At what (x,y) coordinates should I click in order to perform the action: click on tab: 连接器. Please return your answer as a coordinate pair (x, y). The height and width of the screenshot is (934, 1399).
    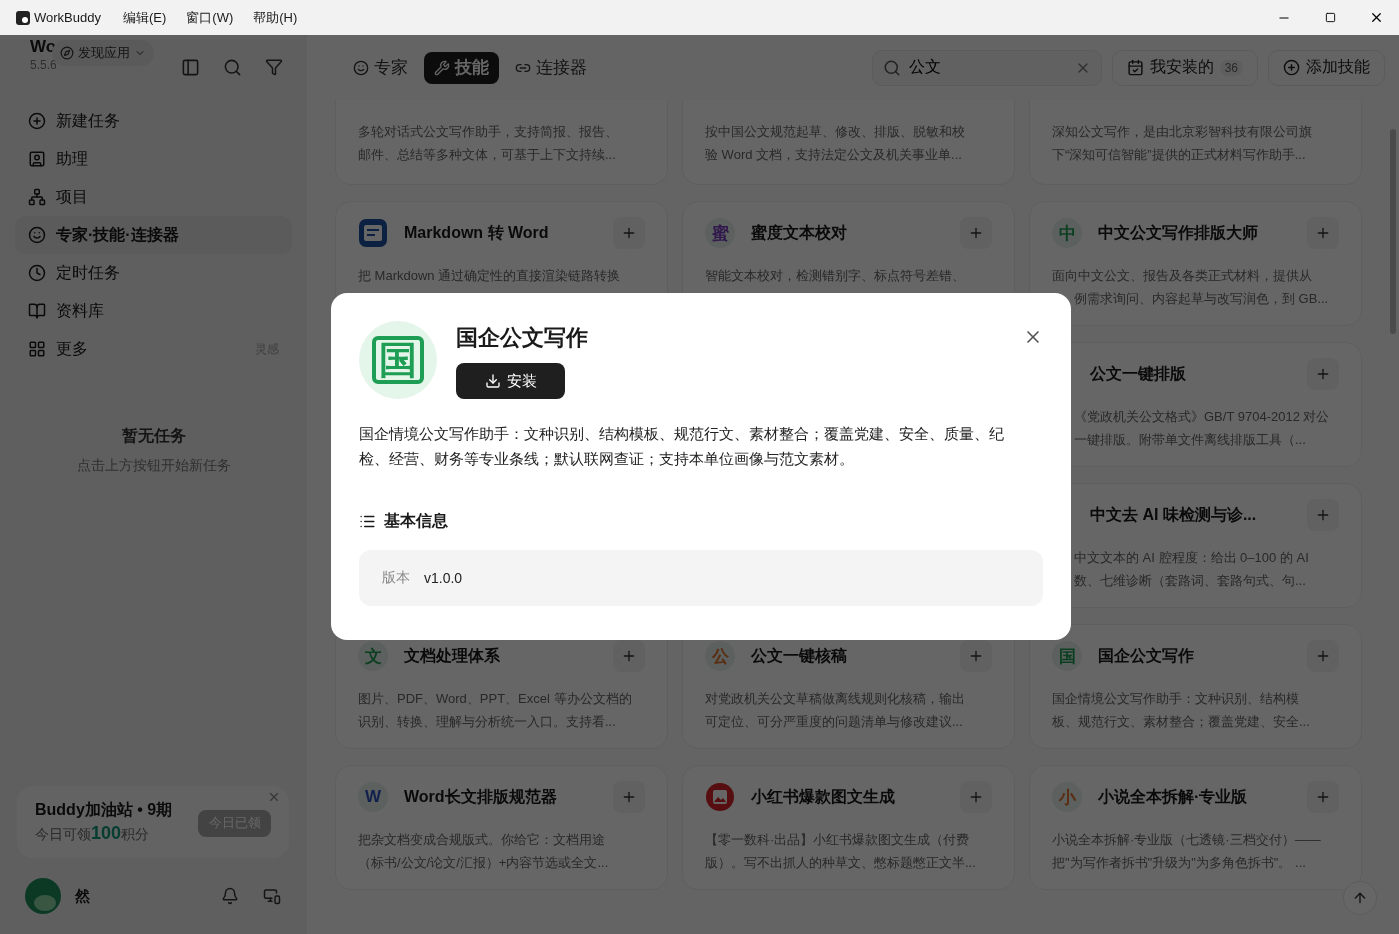
    Looking at the image, I should click on (551, 67).